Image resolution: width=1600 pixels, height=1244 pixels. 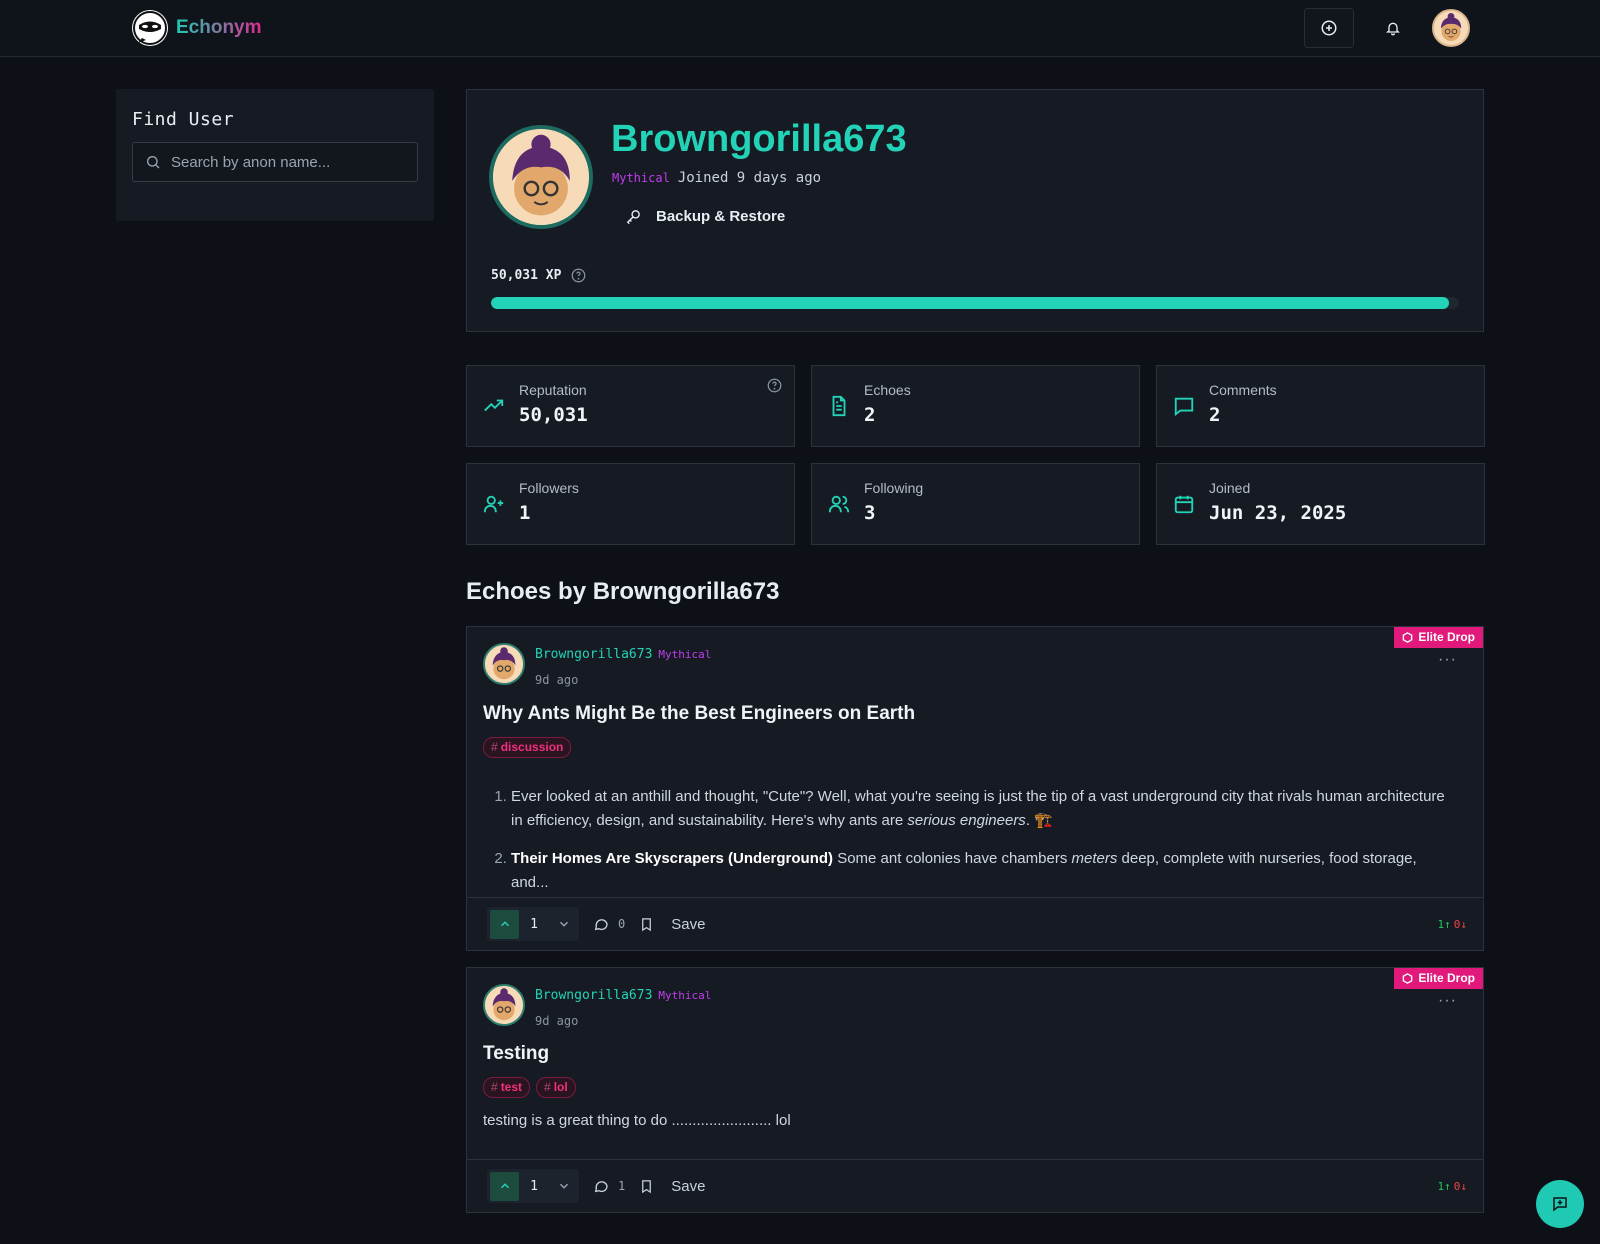 I want to click on stat-following: Following 3, so click(x=975, y=504).